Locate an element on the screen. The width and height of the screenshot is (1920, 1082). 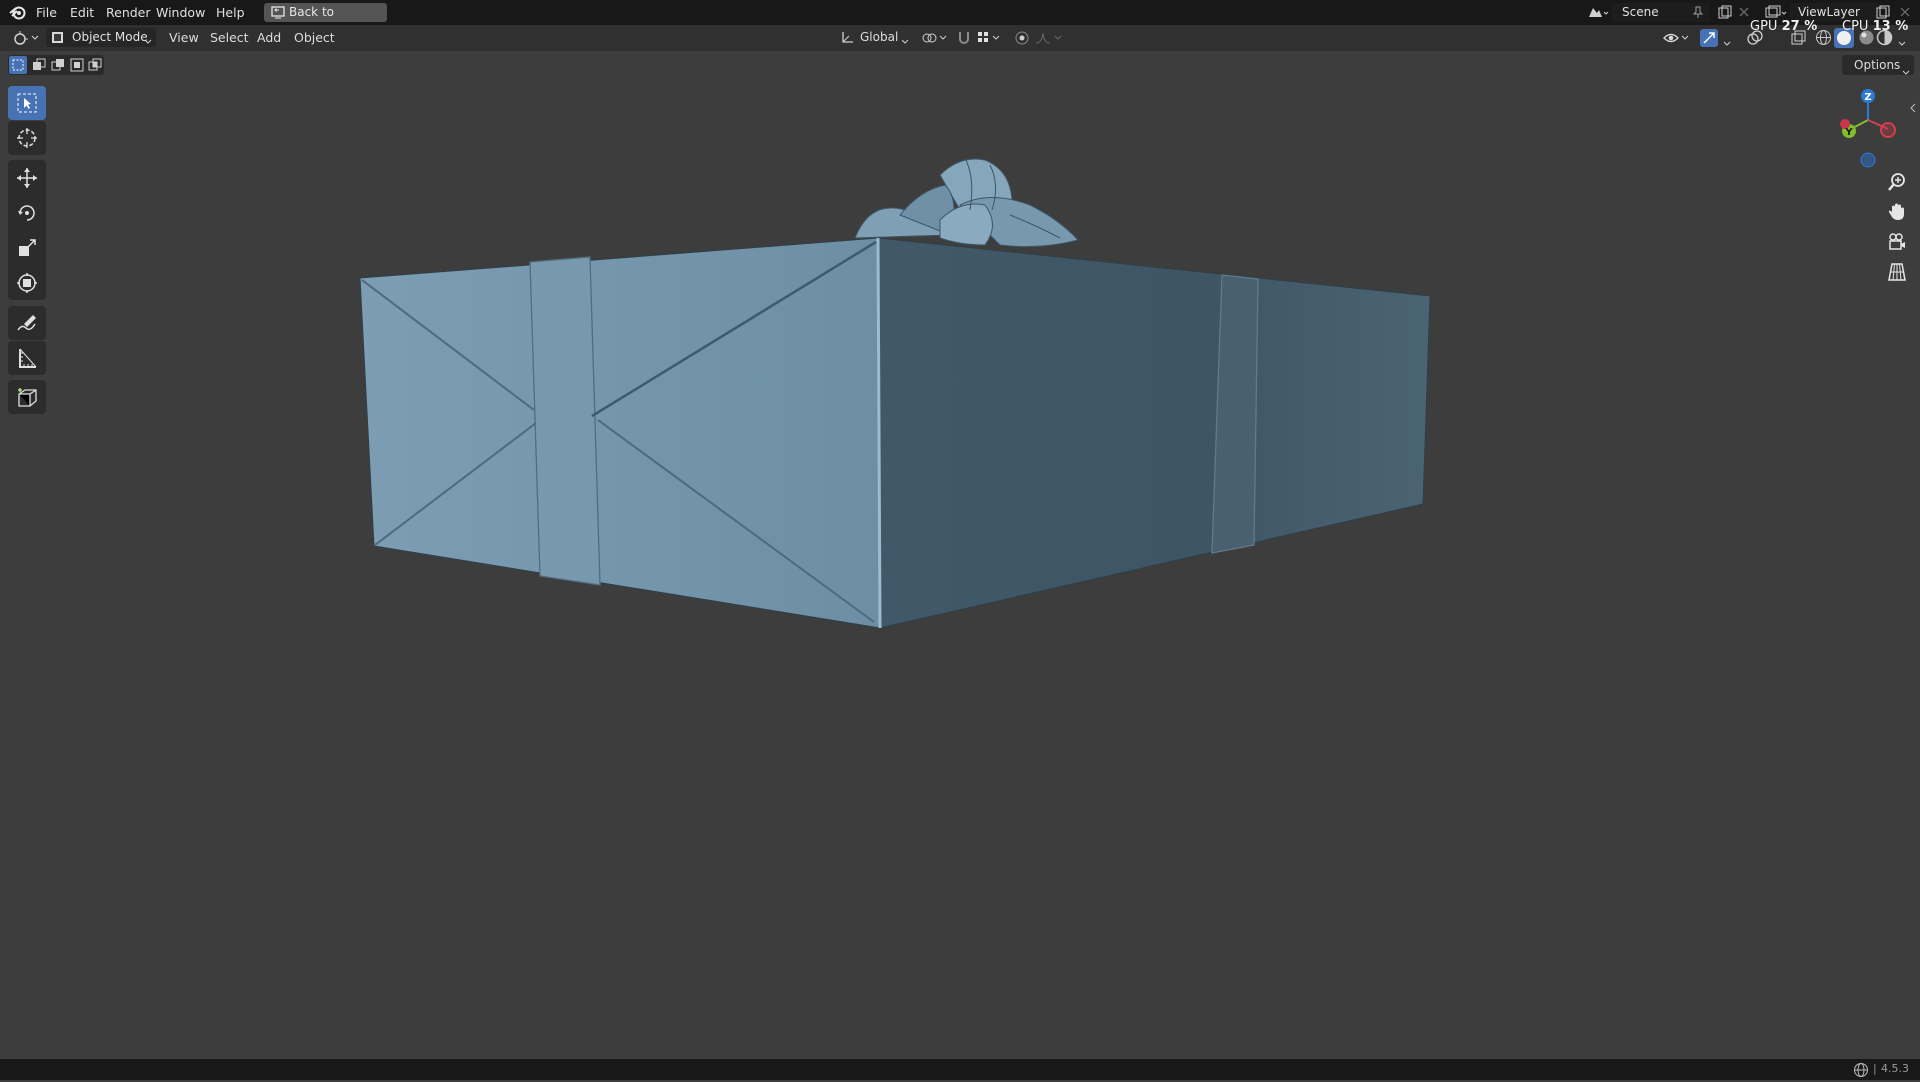
gpu-usage: GPU 27 % is located at coordinates (1783, 26).